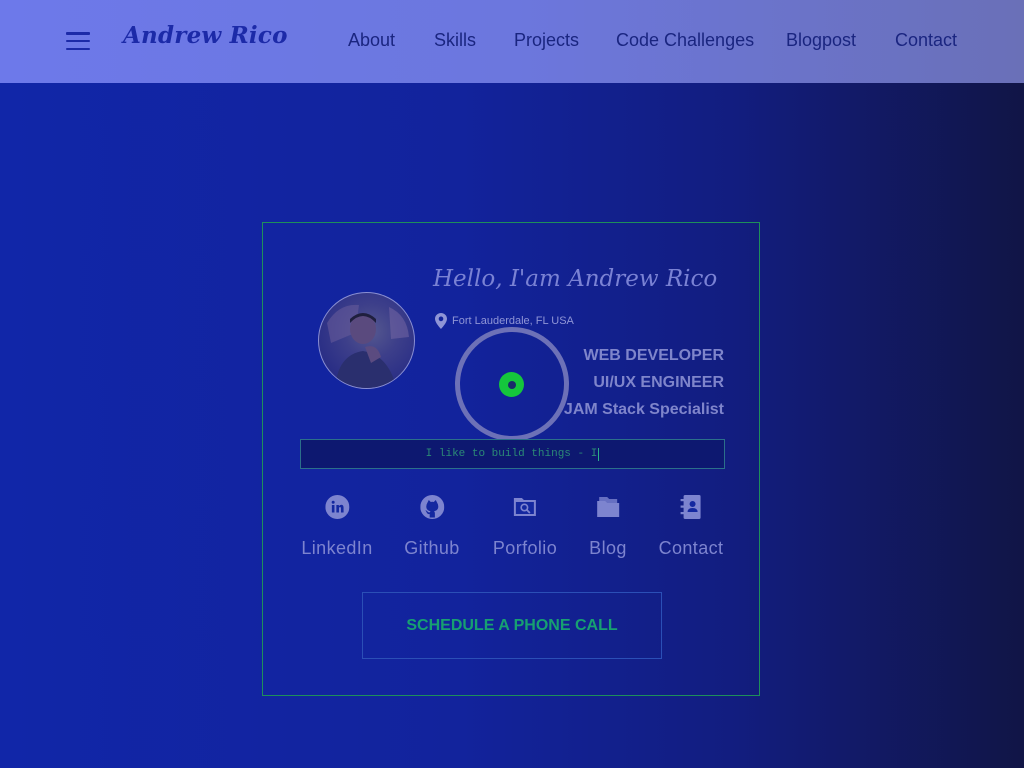 This screenshot has height=768, width=1024. Describe the element at coordinates (455, 40) in the screenshot. I see `nav-link-skills: Skills` at that location.